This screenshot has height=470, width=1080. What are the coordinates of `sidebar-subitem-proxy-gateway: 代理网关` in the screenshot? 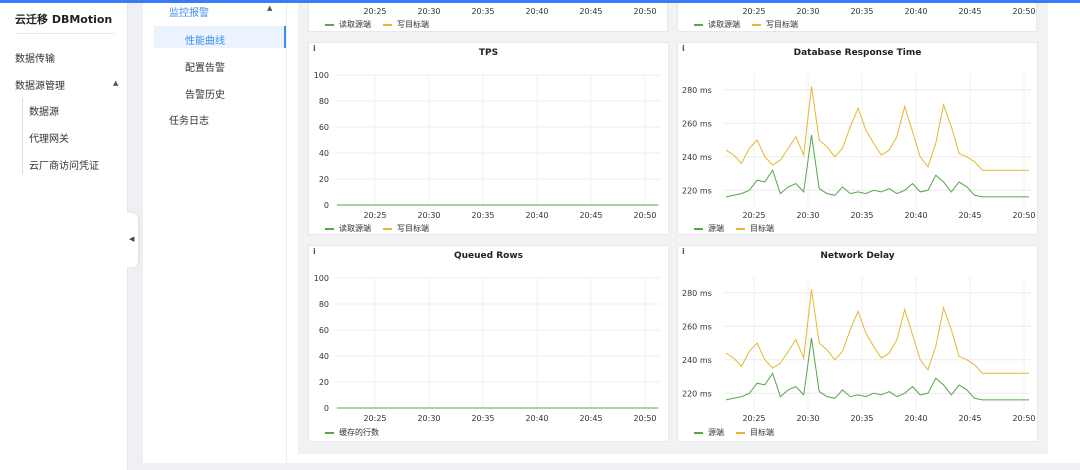 It's located at (49, 137).